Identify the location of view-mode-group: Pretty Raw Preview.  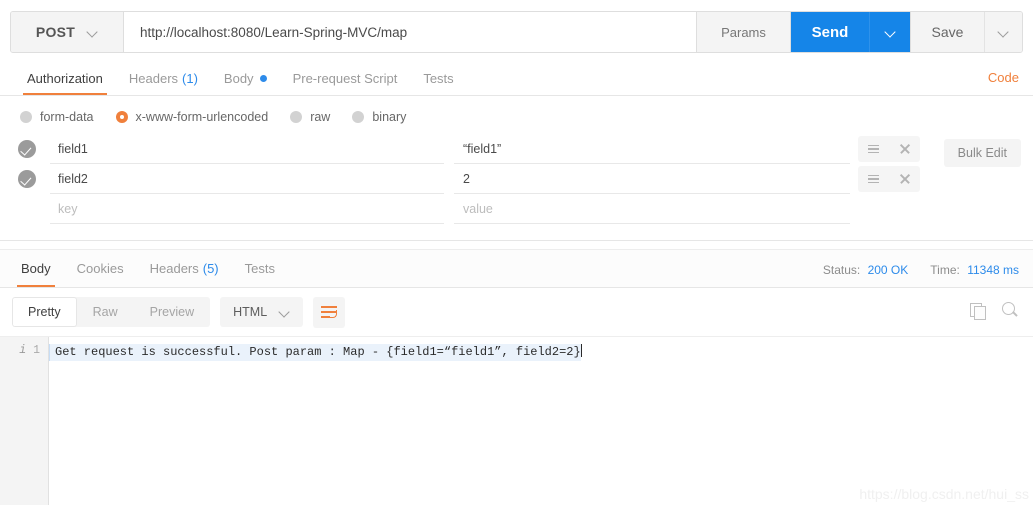
(111, 312).